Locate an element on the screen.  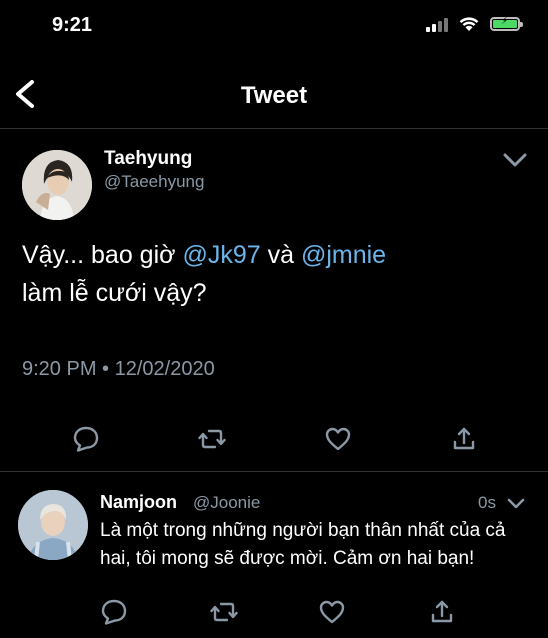
signal-icon is located at coordinates (437, 24).